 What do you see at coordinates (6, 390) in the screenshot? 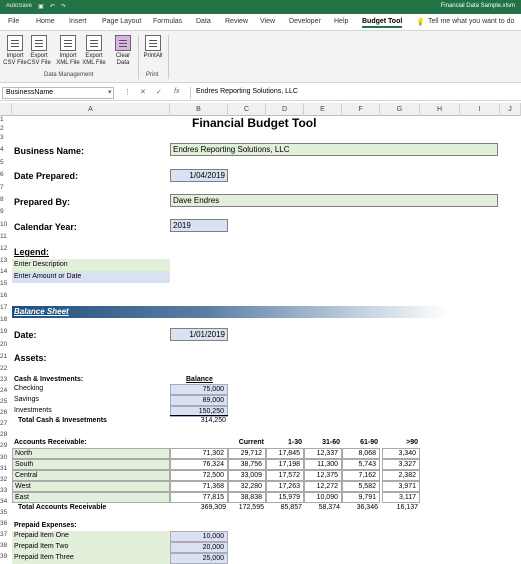
I see `row-header: 24` at bounding box center [6, 390].